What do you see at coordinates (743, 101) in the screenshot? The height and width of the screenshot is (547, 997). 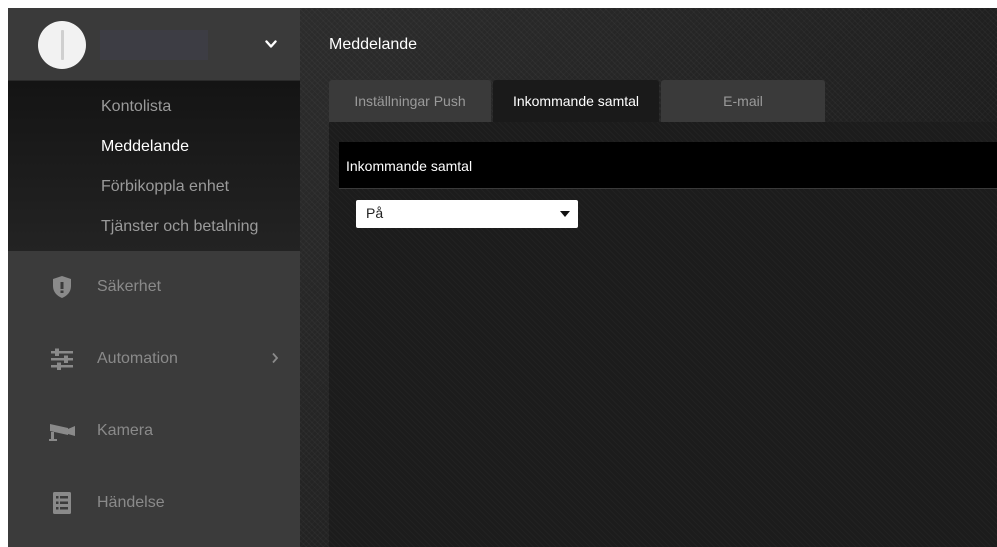 I see `tab-e-mail: E-mail` at bounding box center [743, 101].